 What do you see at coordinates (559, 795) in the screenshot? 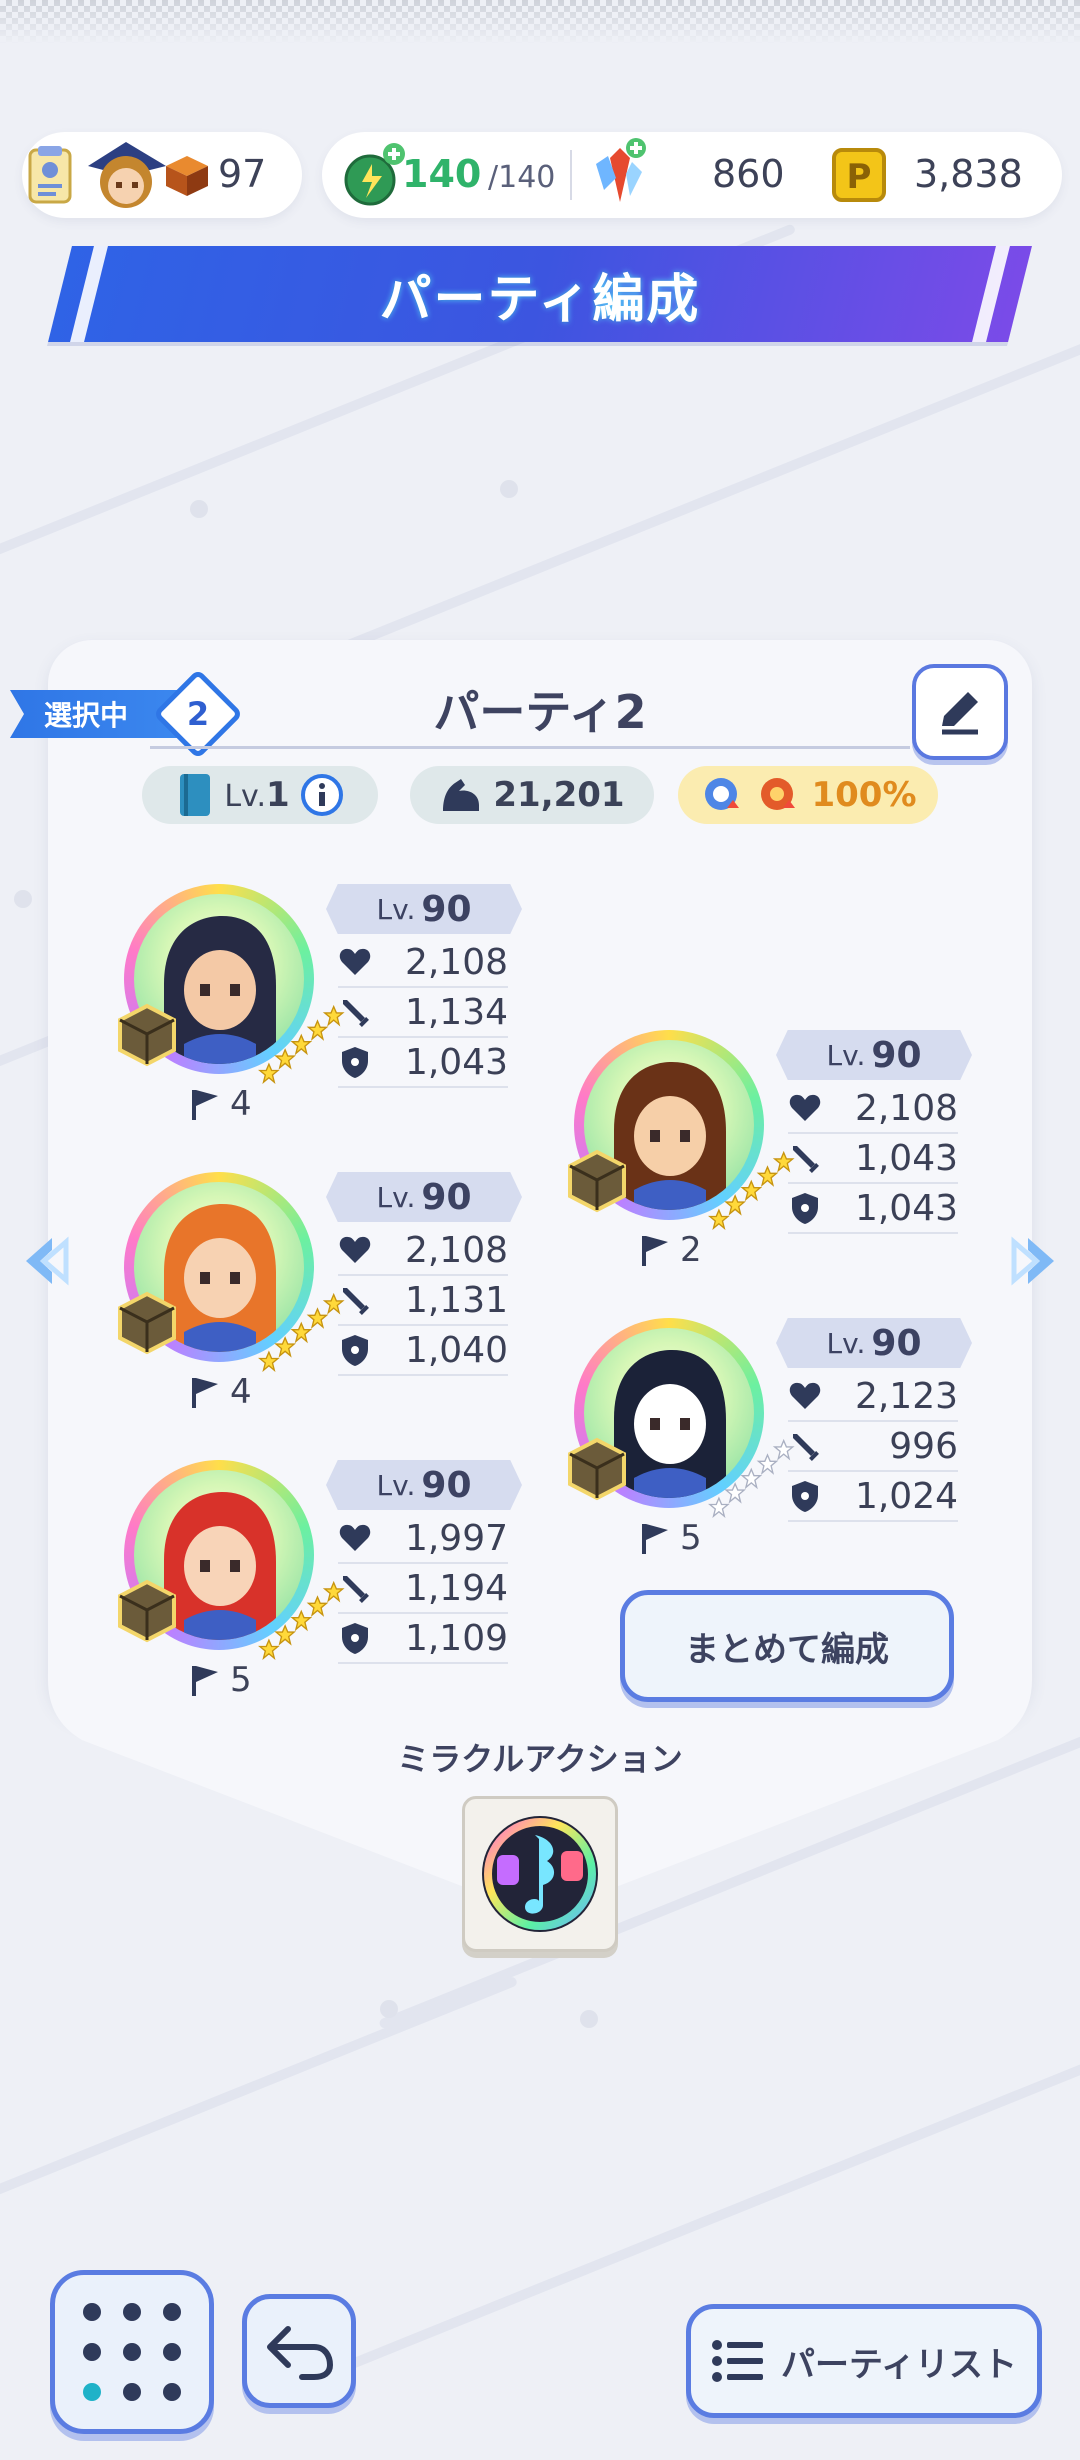
I see `total-power: 21,201` at bounding box center [559, 795].